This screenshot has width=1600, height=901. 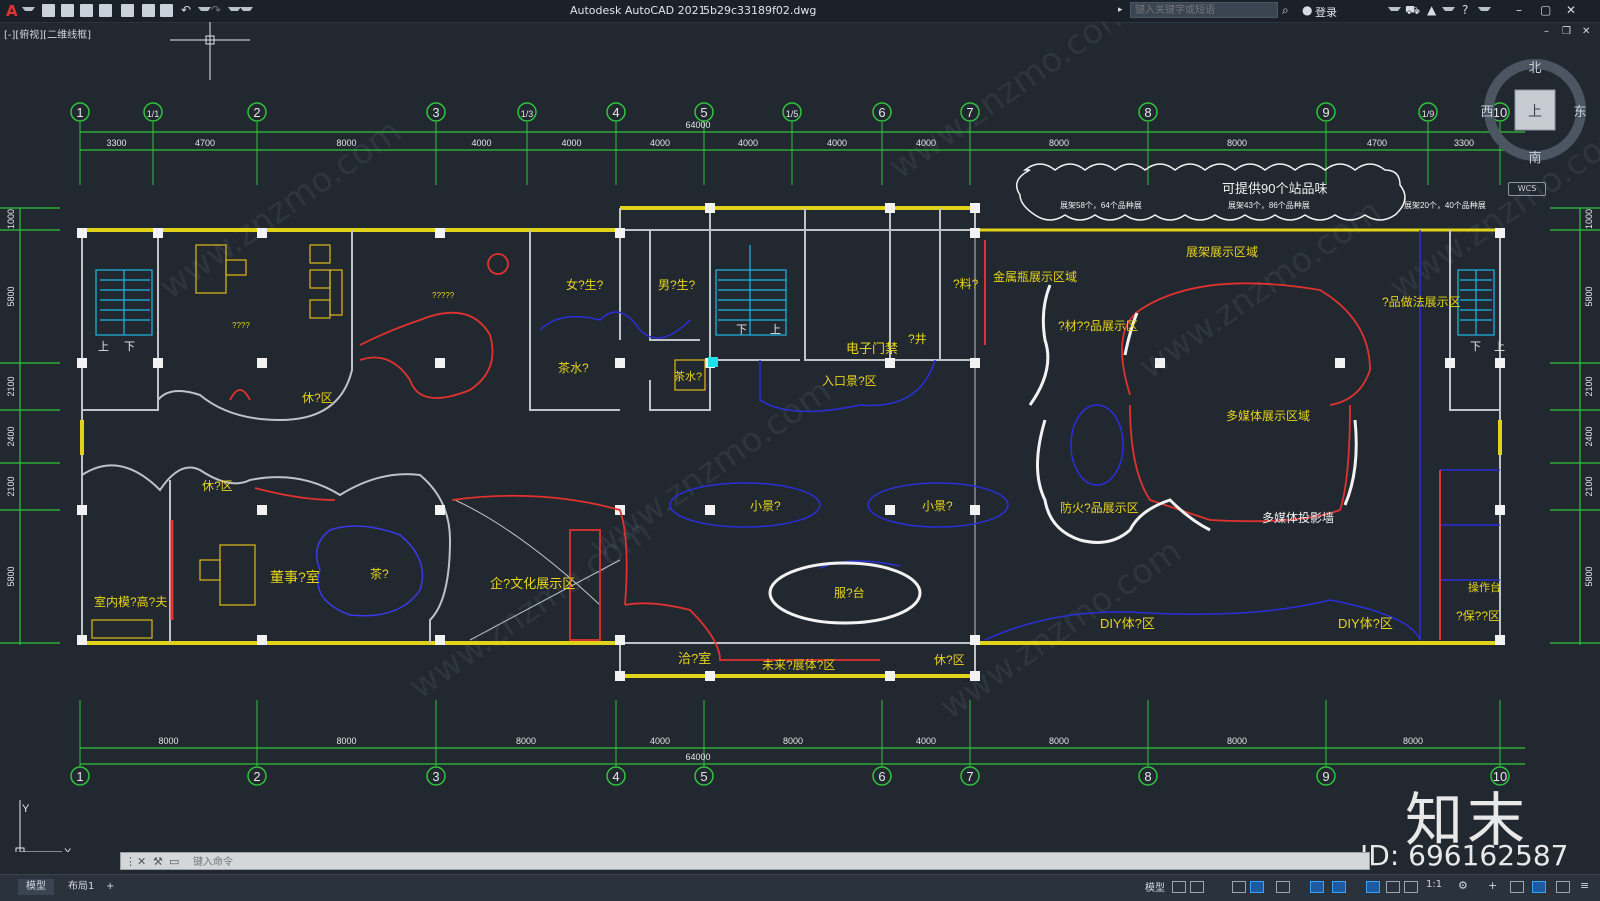 What do you see at coordinates (1394, 12) in the screenshot?
I see `login-dropdown-icon` at bounding box center [1394, 12].